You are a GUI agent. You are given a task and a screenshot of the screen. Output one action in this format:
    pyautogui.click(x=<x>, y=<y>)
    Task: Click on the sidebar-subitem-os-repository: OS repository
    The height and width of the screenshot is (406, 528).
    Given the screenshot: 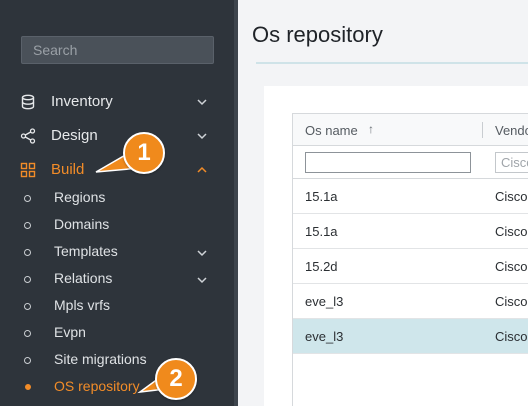 What is the action you would take?
    pyautogui.click(x=117, y=387)
    